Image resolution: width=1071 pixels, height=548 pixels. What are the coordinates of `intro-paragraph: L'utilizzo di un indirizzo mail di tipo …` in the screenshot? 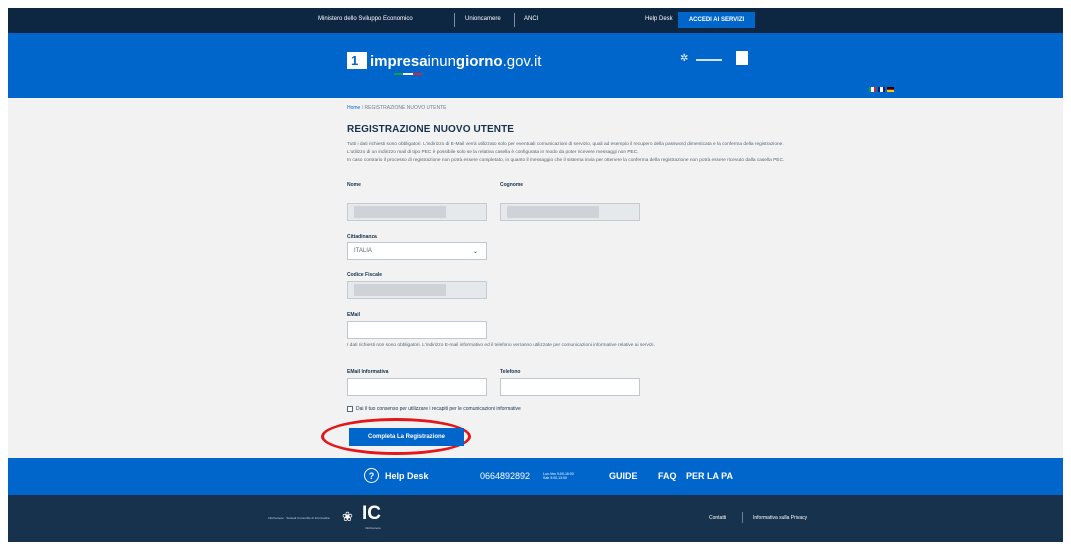 It's located at (493, 152).